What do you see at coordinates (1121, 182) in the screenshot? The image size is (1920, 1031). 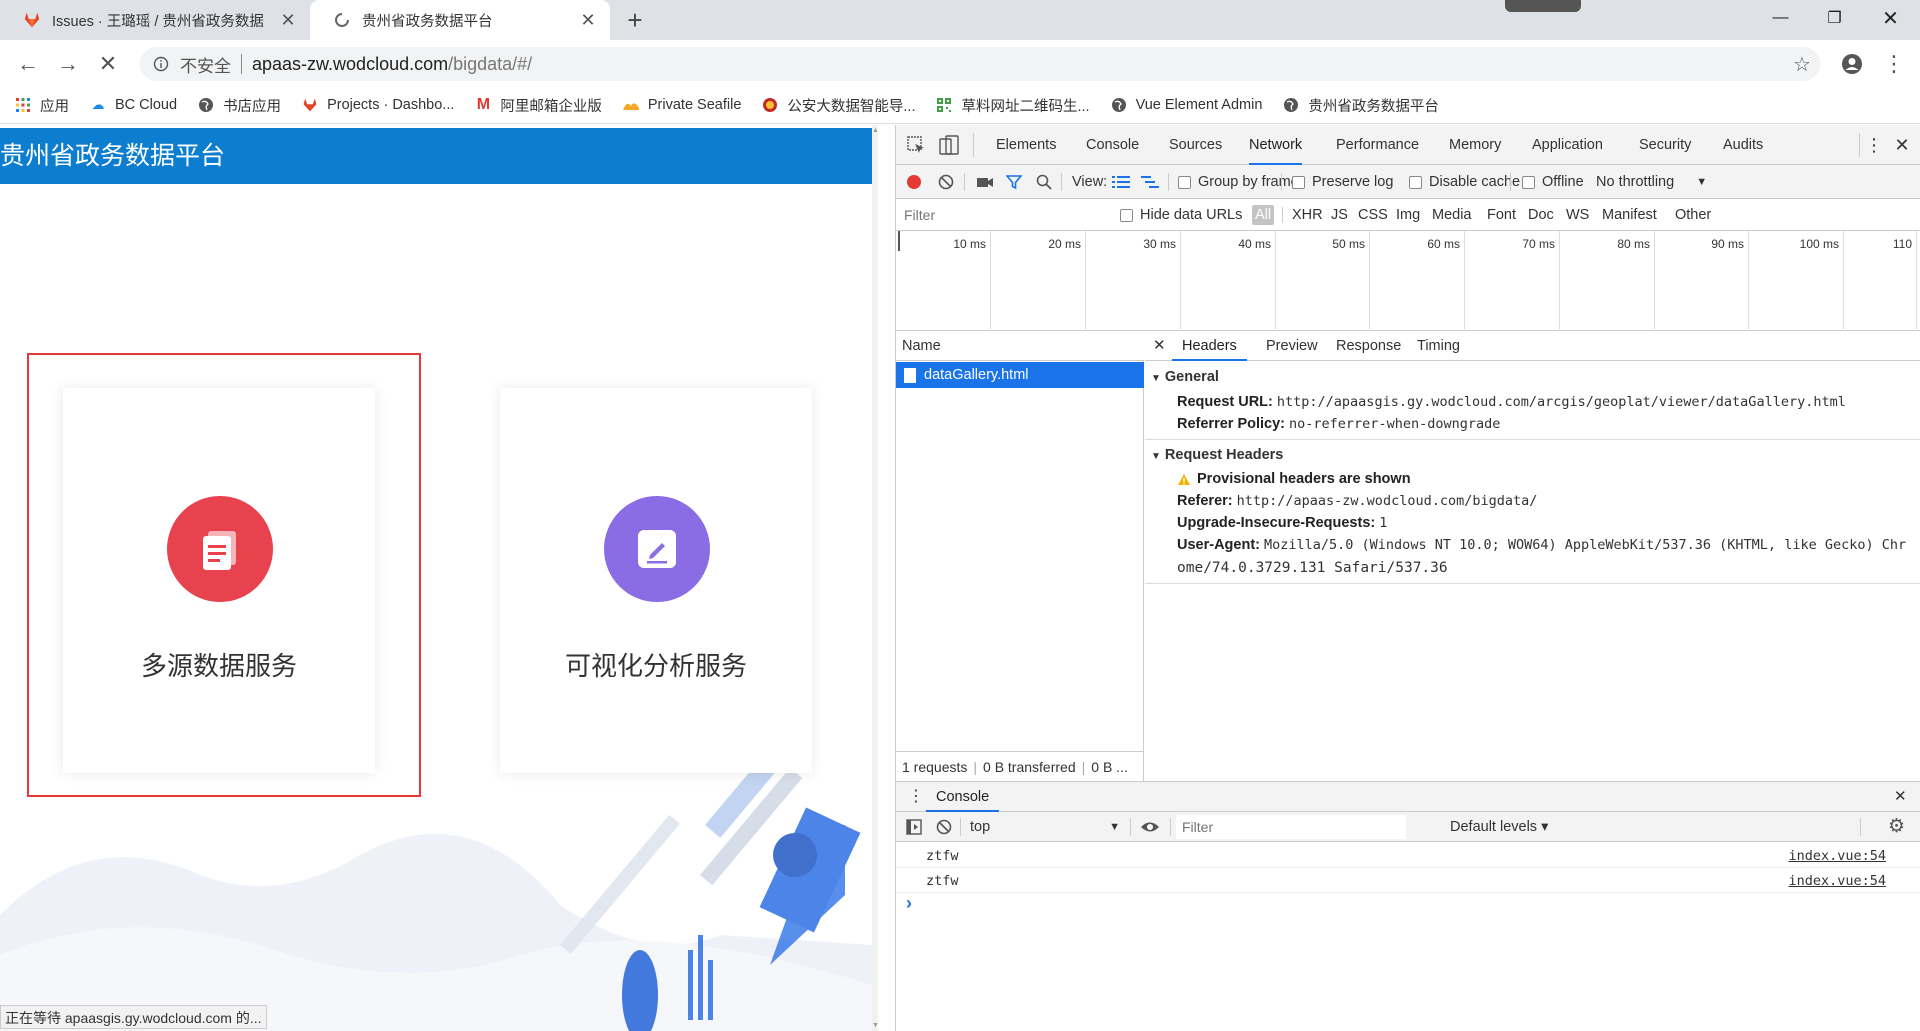 I see `large-rows-icon` at bounding box center [1121, 182].